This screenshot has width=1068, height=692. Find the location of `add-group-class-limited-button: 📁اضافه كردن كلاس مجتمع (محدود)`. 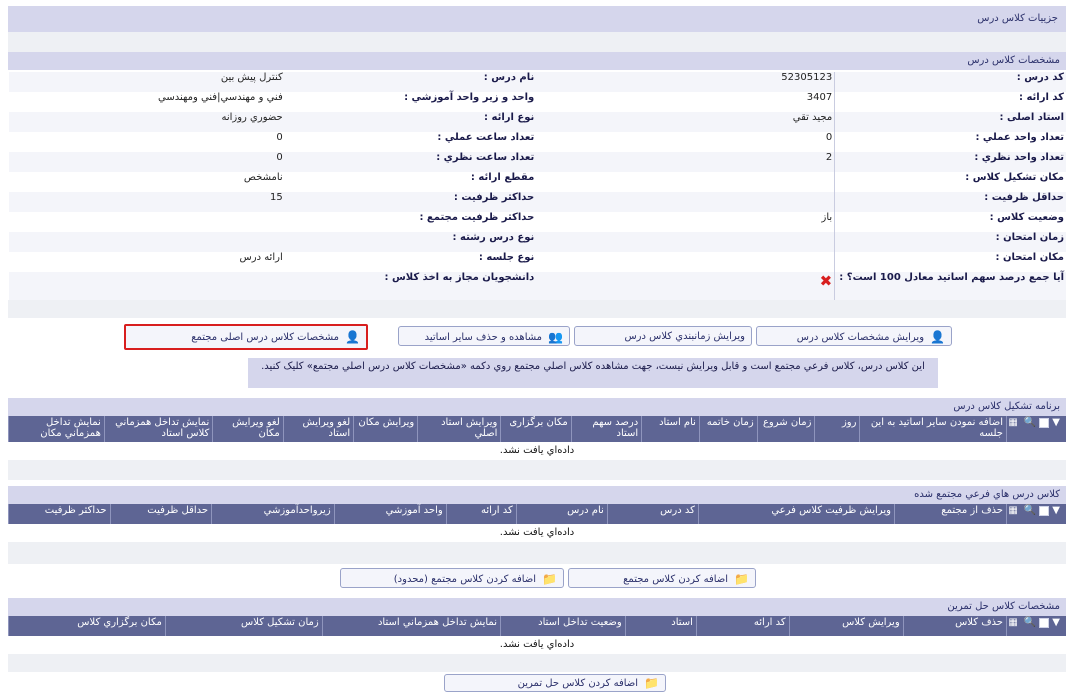

add-group-class-limited-button: 📁اضافه كردن كلاس مجتمع (محدود) is located at coordinates (452, 578).